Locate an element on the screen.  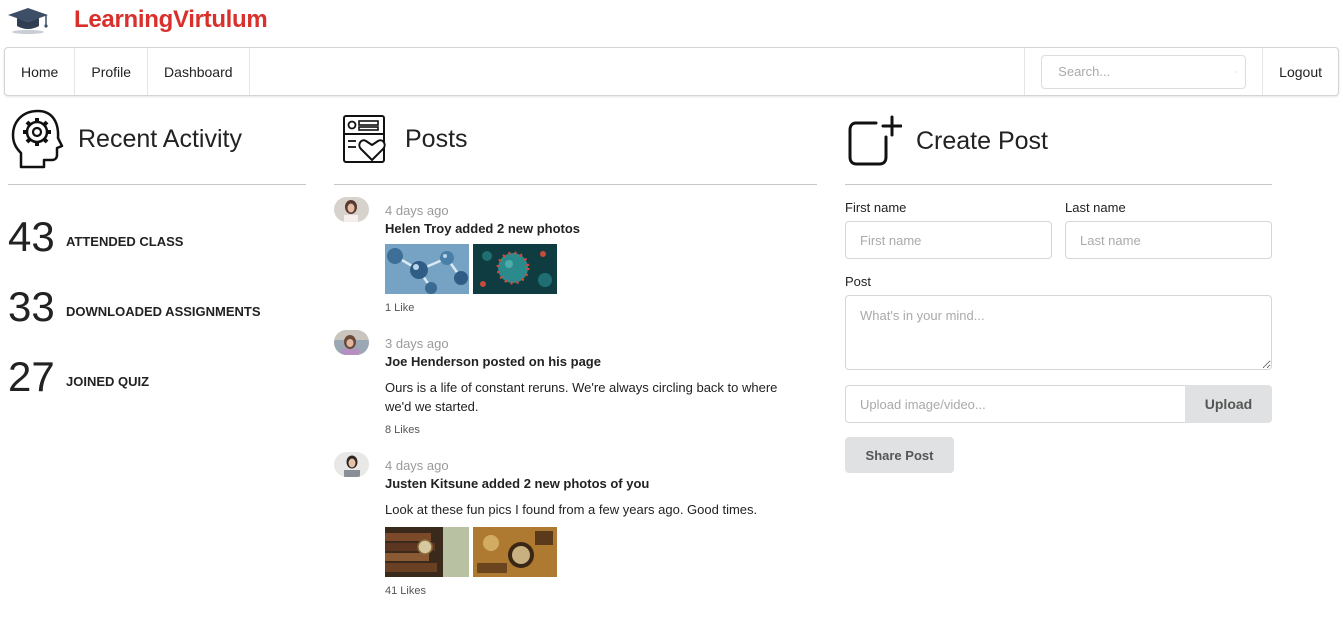
molecule-photo is located at coordinates (427, 269).